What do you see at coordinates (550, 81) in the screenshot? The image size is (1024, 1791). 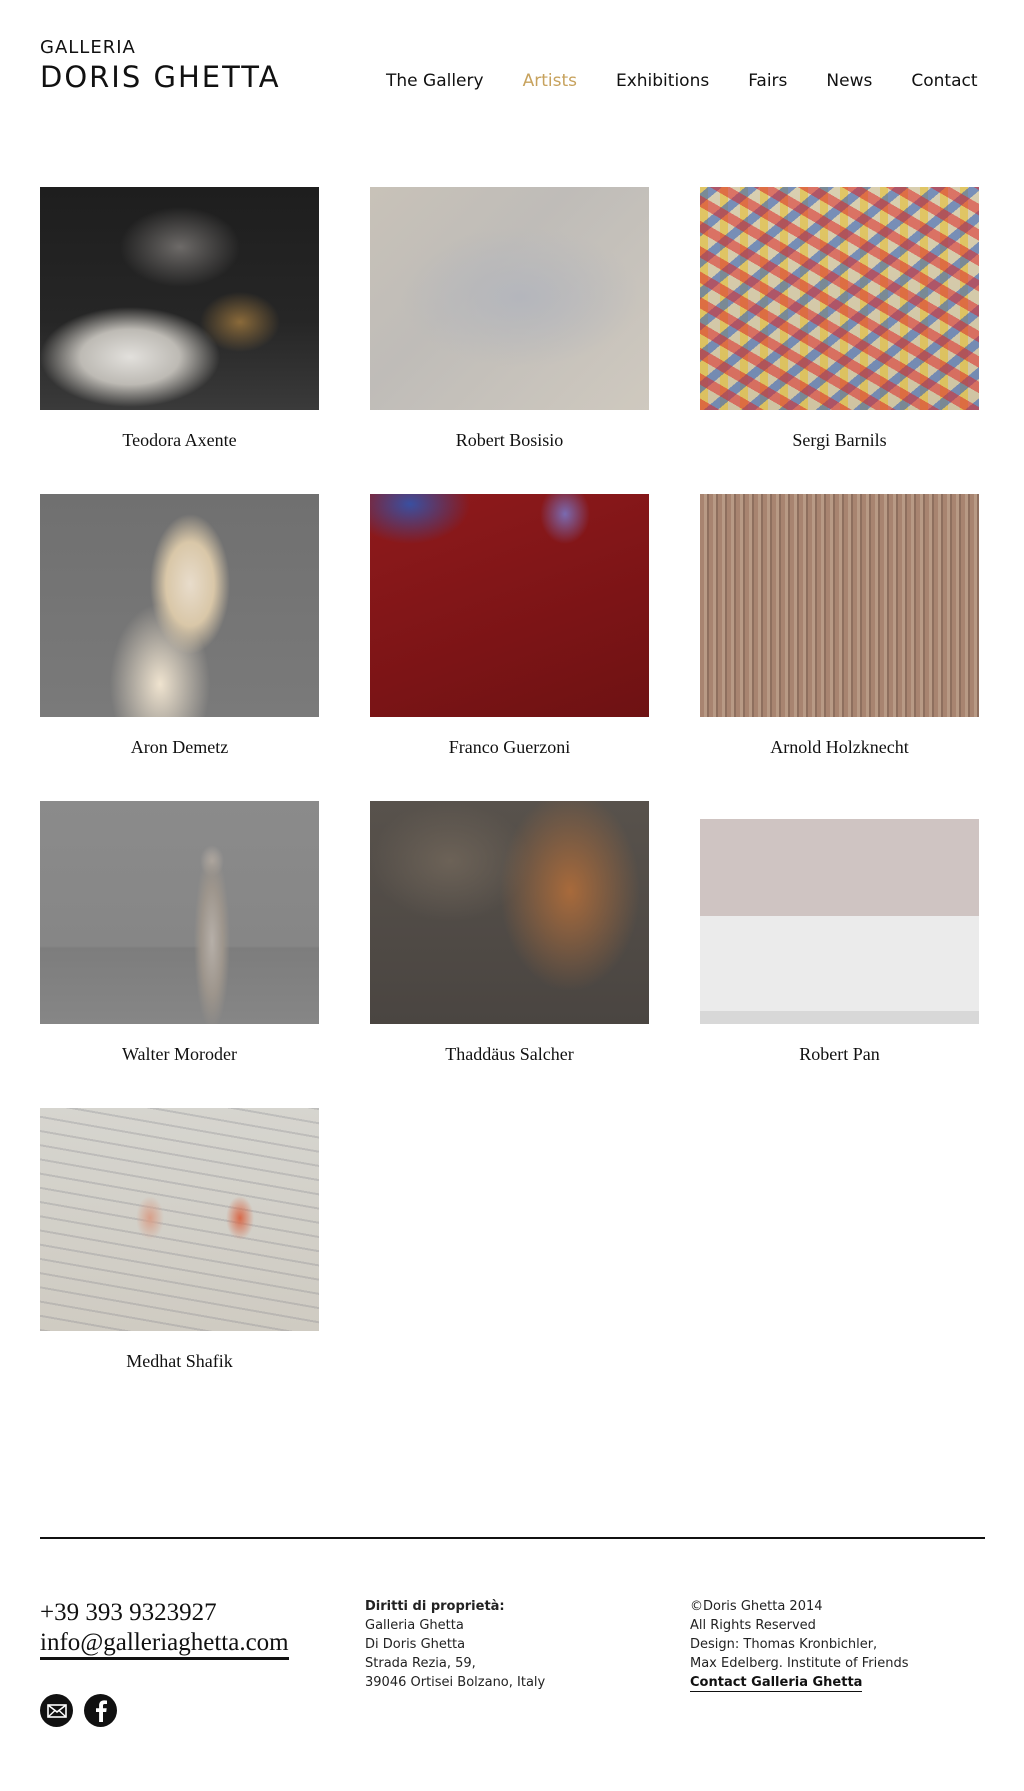 I see `nav-item-artists: Artists` at bounding box center [550, 81].